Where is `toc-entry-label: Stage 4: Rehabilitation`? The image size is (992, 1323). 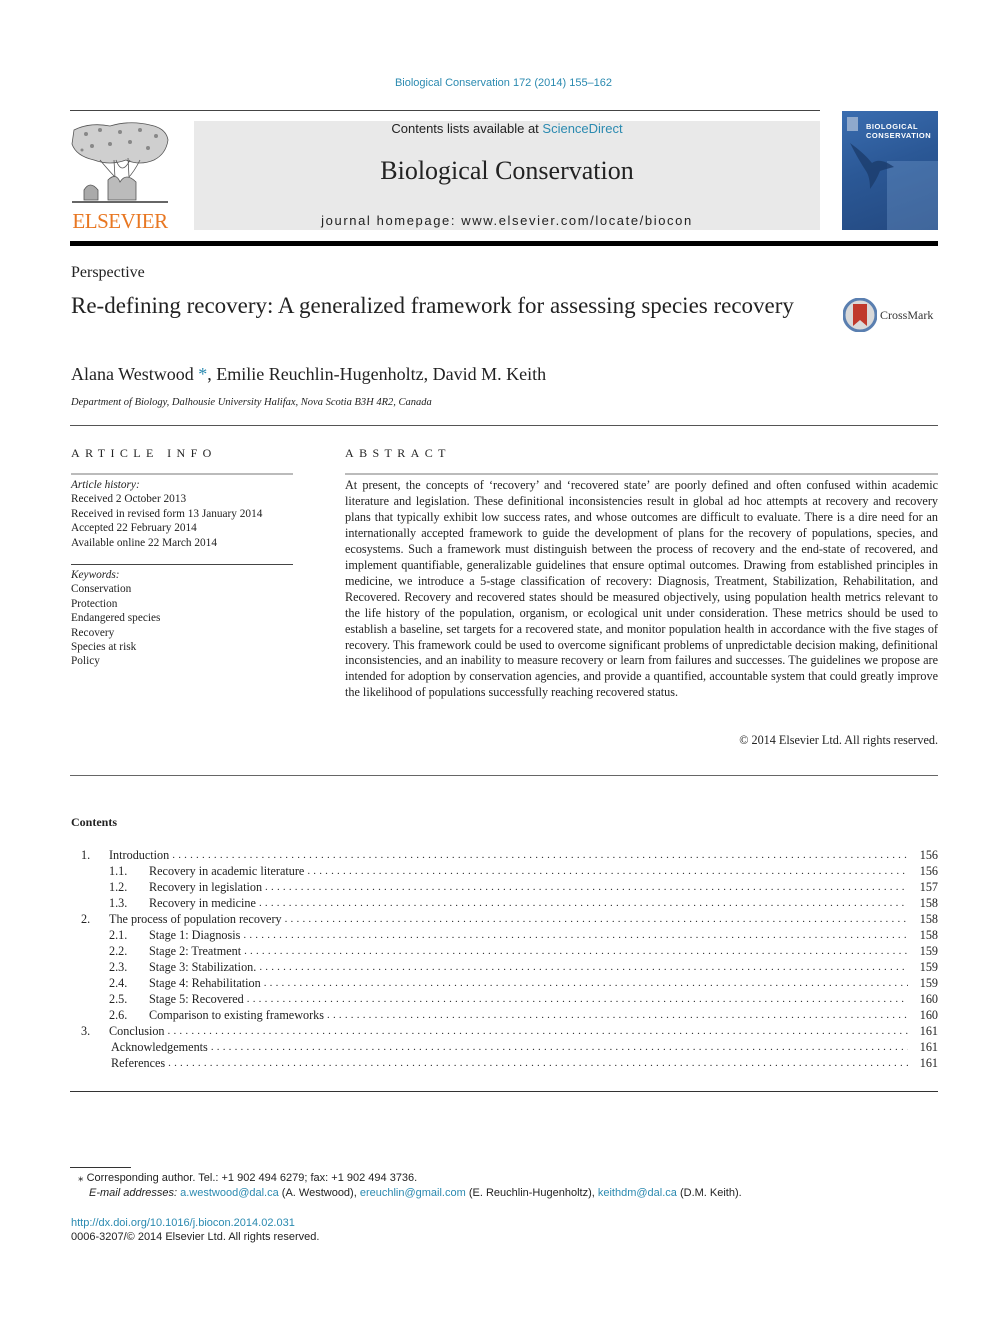
toc-entry-label: Stage 4: Rehabilitation is located at coordinates (206, 983).